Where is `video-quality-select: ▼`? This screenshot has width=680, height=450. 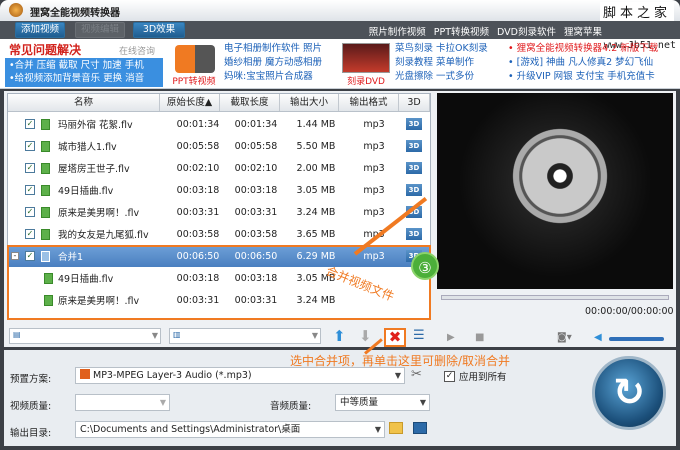 video-quality-select: ▼ is located at coordinates (122, 402).